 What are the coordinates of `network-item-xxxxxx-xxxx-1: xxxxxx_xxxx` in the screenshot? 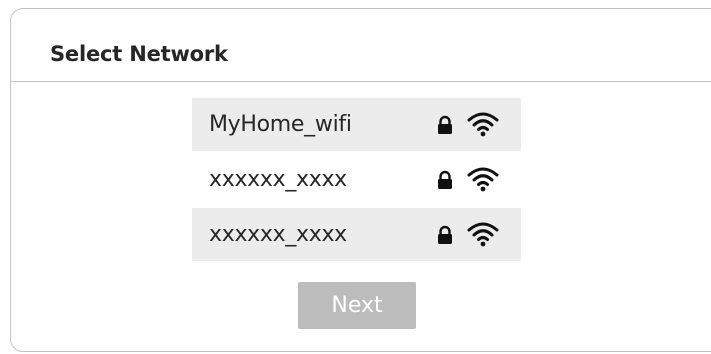 It's located at (356, 179).